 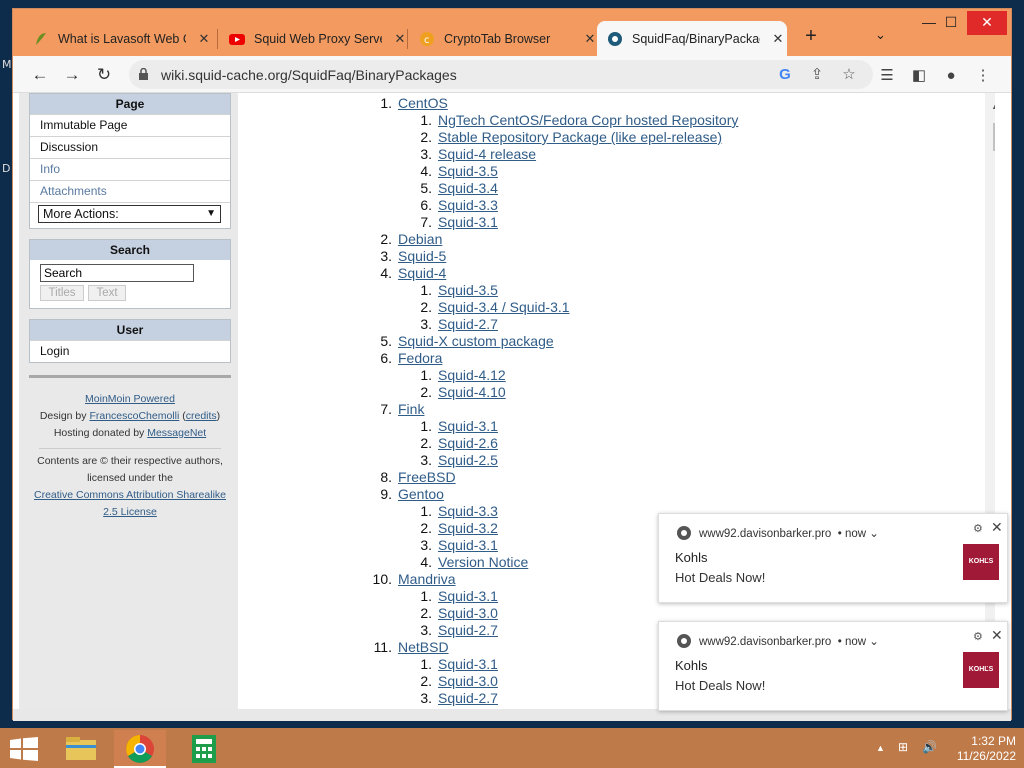 I want to click on close-window-button: ✕, so click(x=987, y=23).